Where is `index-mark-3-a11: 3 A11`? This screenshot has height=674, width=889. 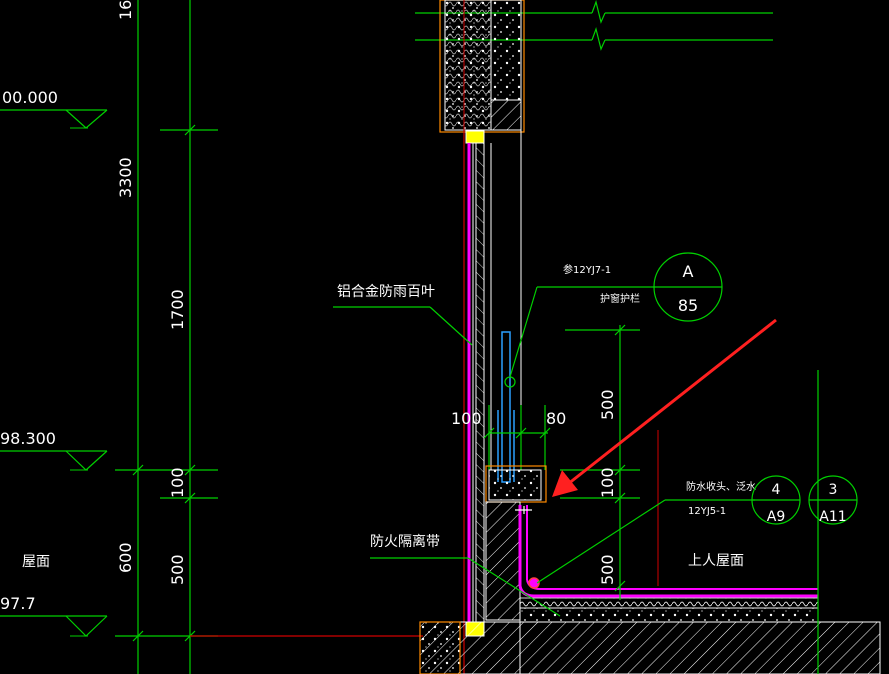 index-mark-3-a11: 3 A11 is located at coordinates (833, 500).